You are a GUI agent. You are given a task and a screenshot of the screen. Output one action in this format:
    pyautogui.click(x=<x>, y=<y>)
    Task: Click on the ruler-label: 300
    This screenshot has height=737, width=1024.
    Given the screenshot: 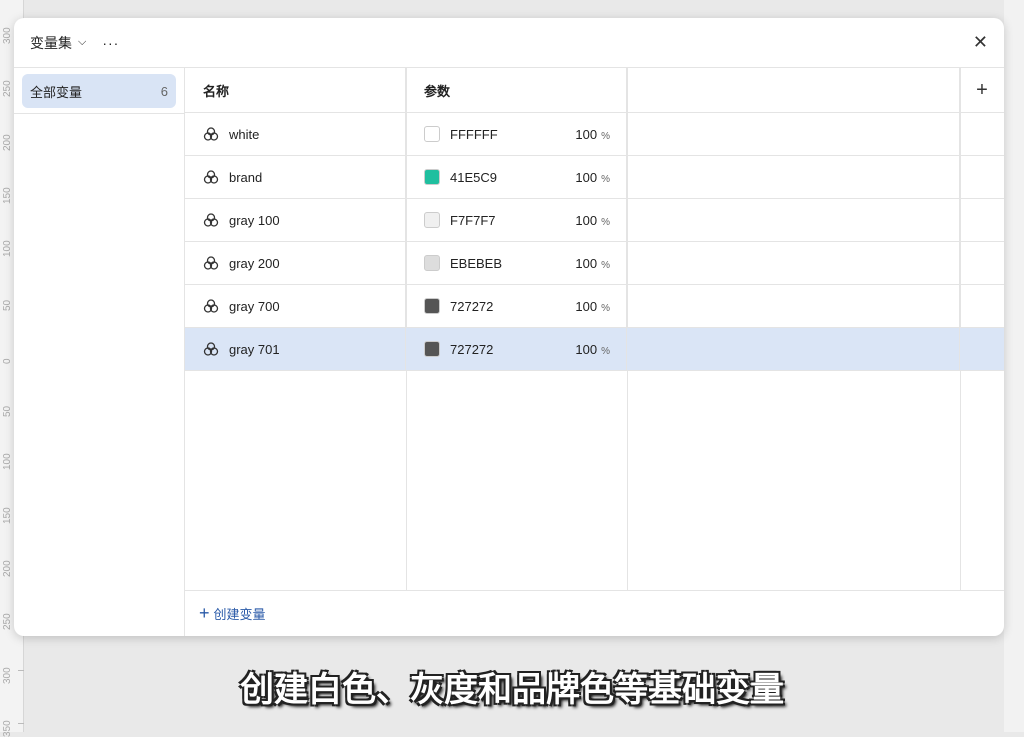 What is the action you would take?
    pyautogui.click(x=7, y=35)
    